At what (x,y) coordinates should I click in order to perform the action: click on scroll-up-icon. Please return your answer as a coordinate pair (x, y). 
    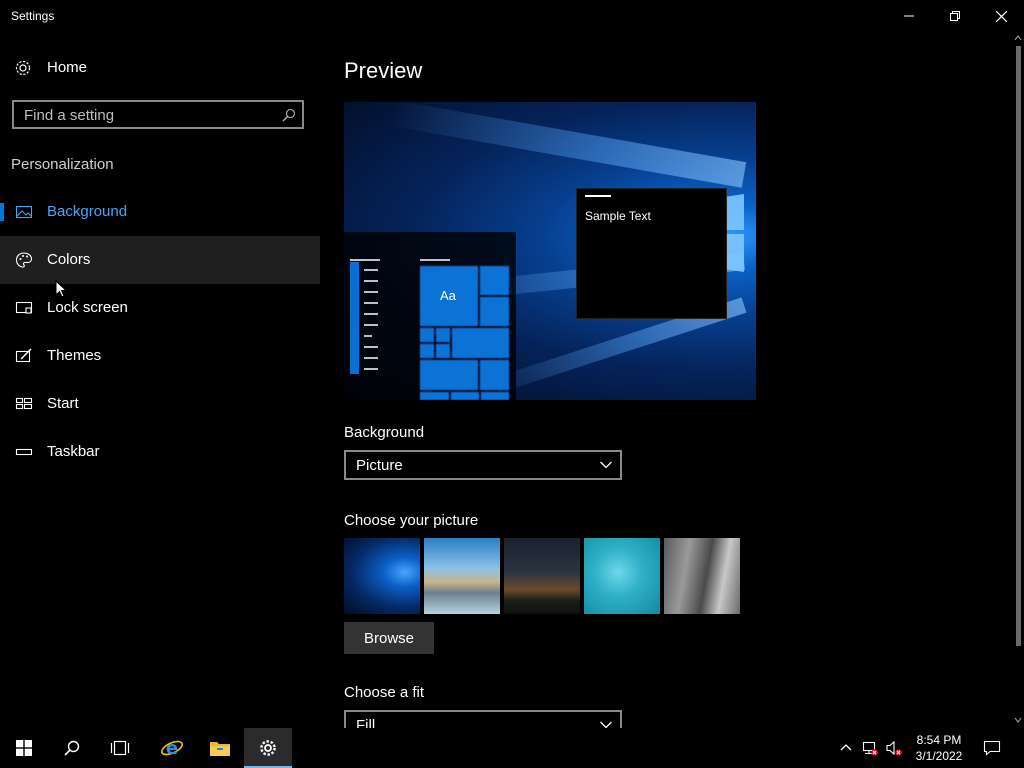
    Looking at the image, I should click on (1018, 38).